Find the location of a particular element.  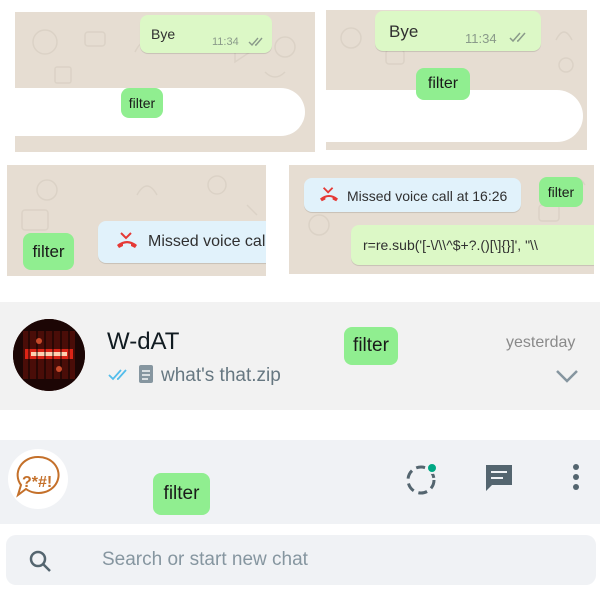

status-icon is located at coordinates (422, 480).